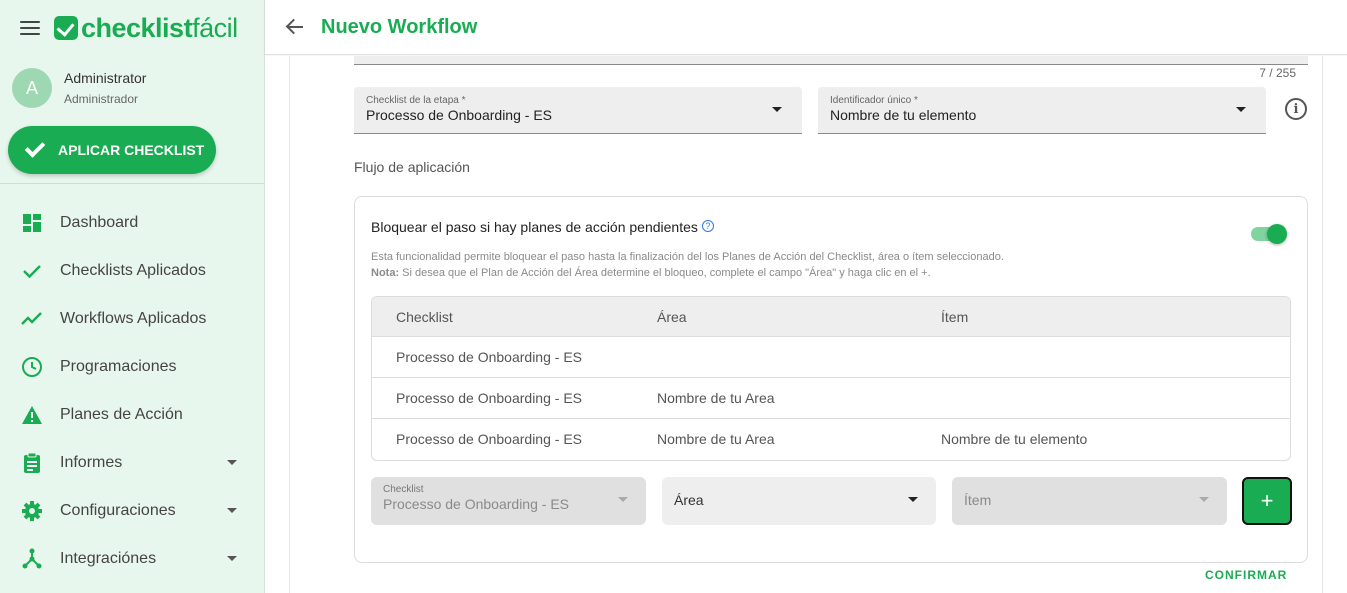  What do you see at coordinates (132, 183) in the screenshot?
I see `sidebar-divider` at bounding box center [132, 183].